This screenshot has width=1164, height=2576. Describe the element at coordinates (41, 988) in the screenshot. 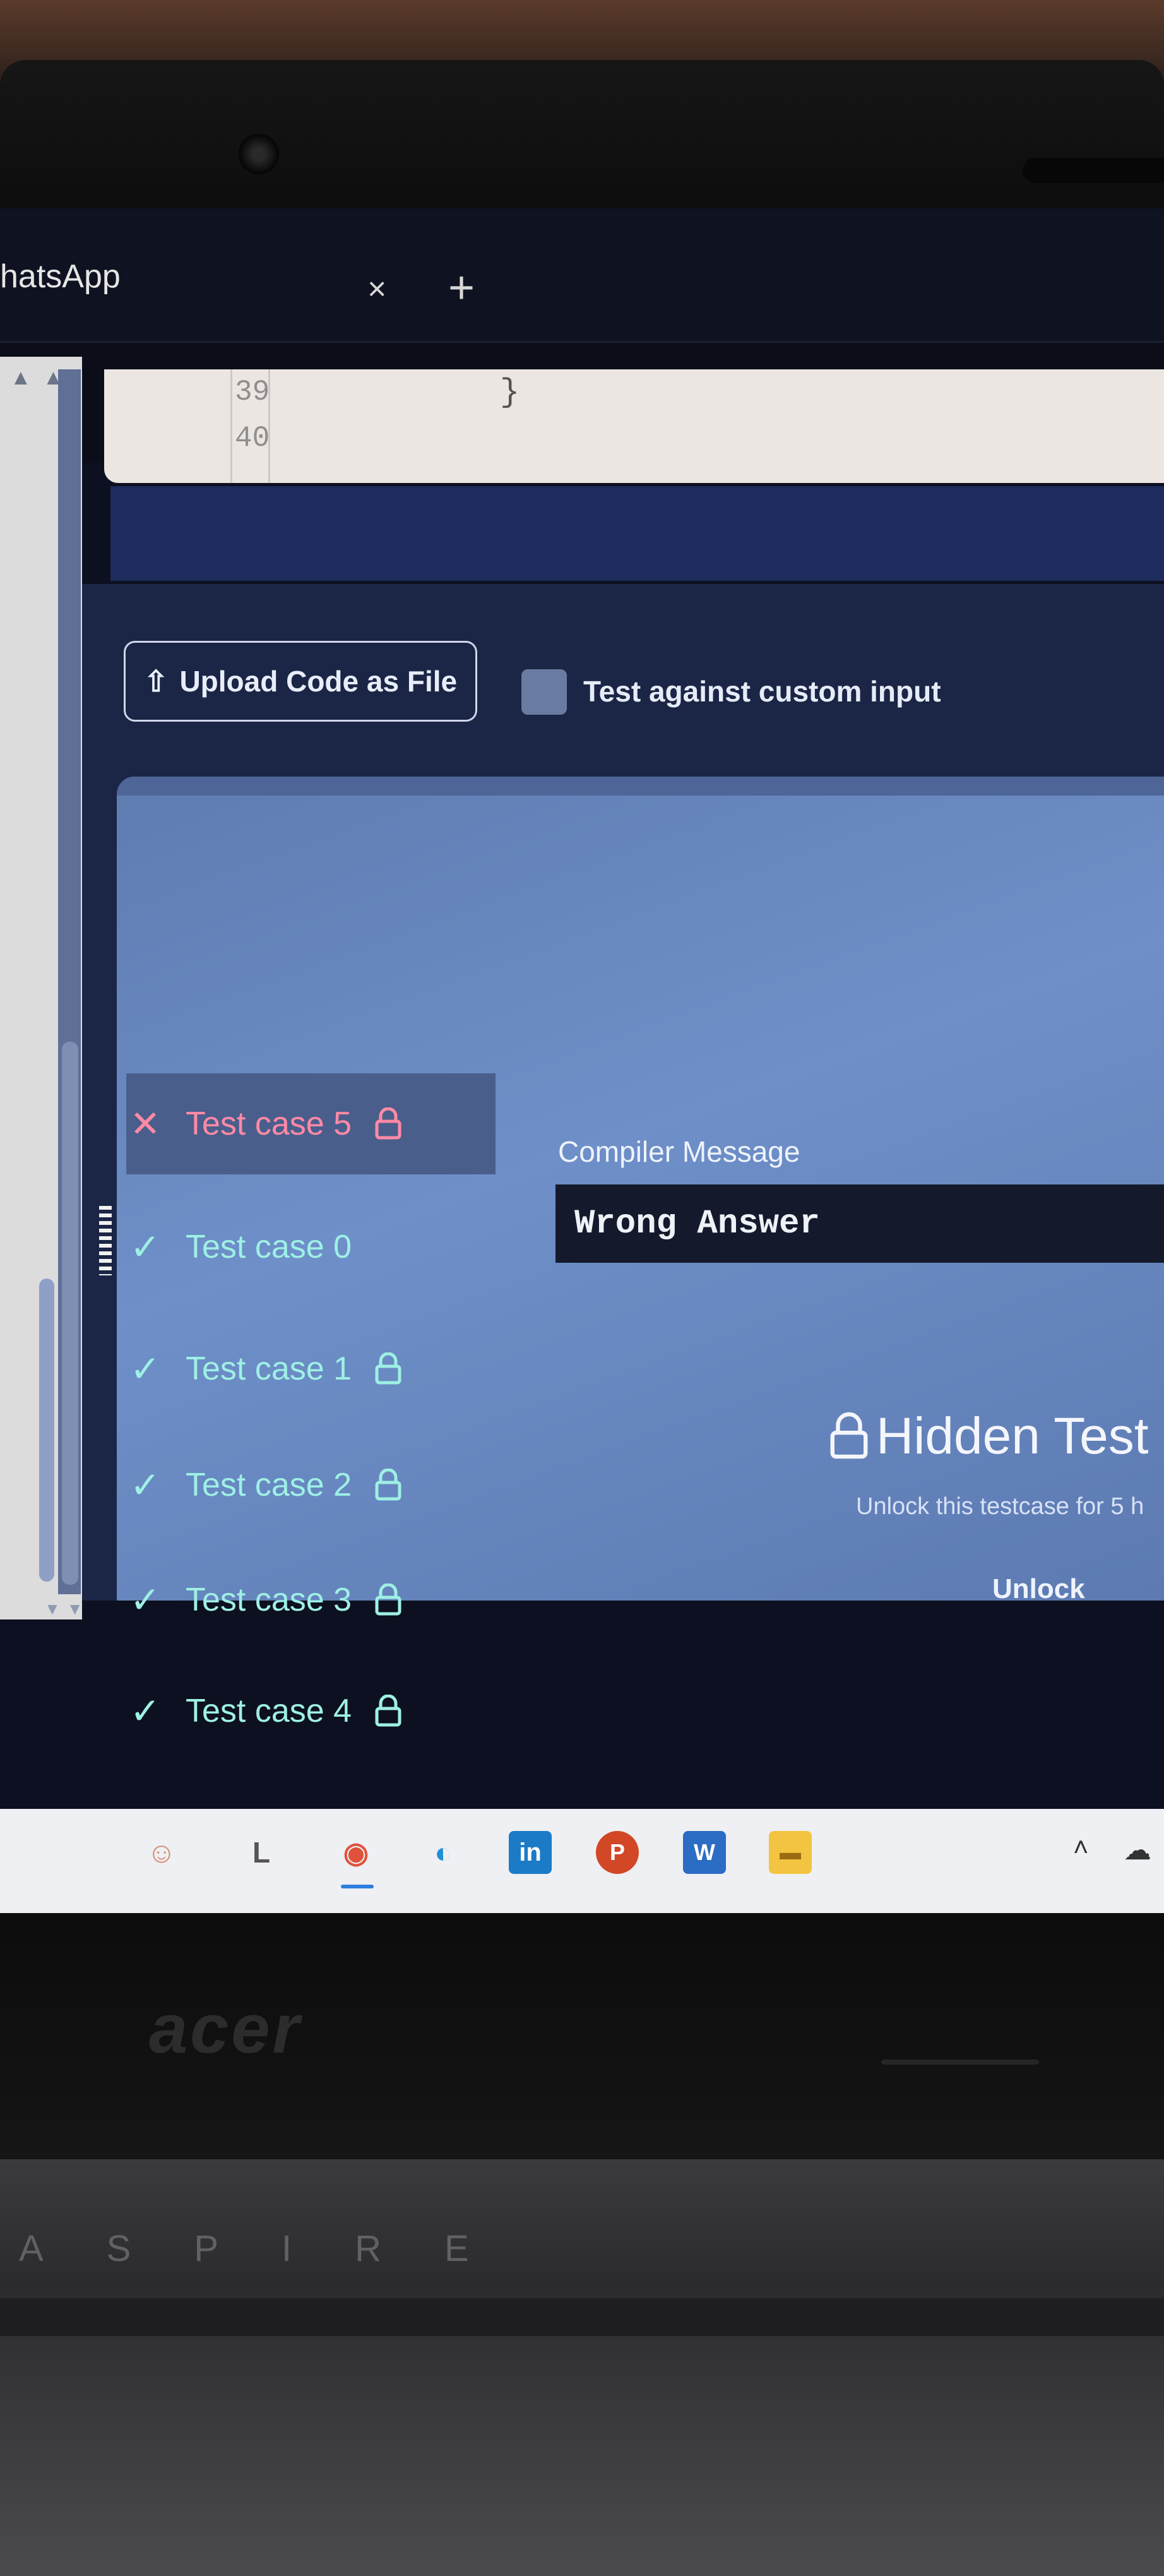

I see `left-scroll-column: ▲▲ ▼▼` at that location.